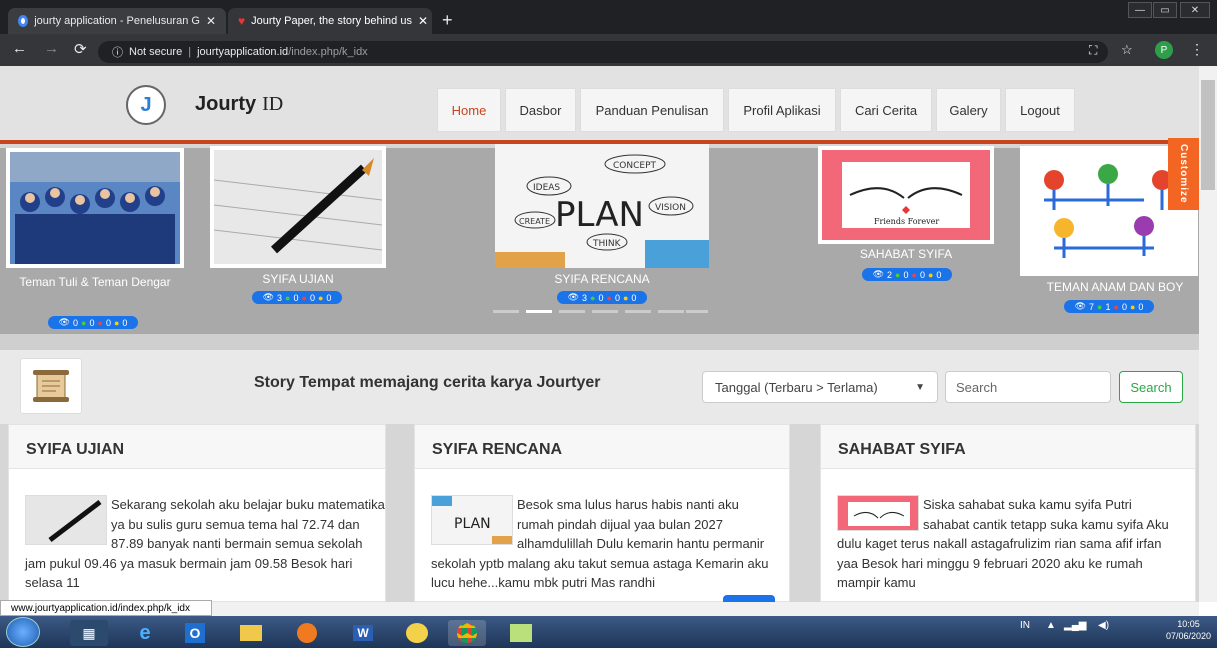 Image resolution: width=1217 pixels, height=648 pixels. Describe the element at coordinates (652, 110) in the screenshot. I see `nav-panduan: Panduan Penulisan` at that location.